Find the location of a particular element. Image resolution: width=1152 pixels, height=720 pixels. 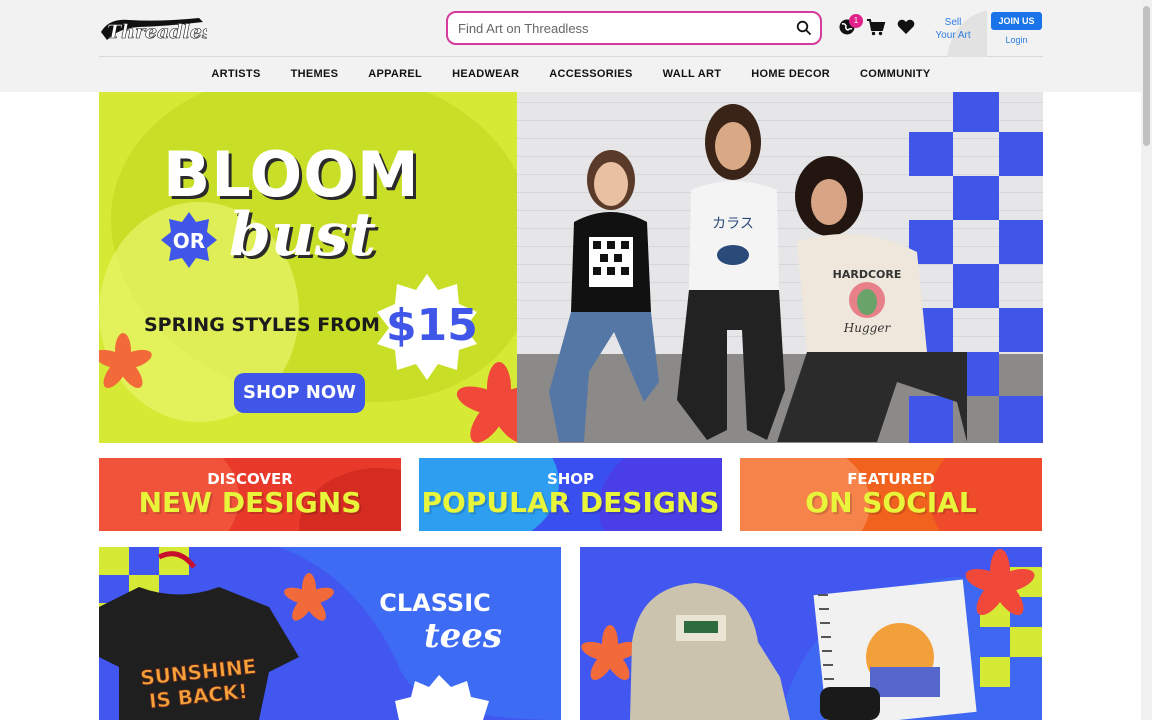

nav-item-apparel: APPAREL is located at coordinates (395, 75).